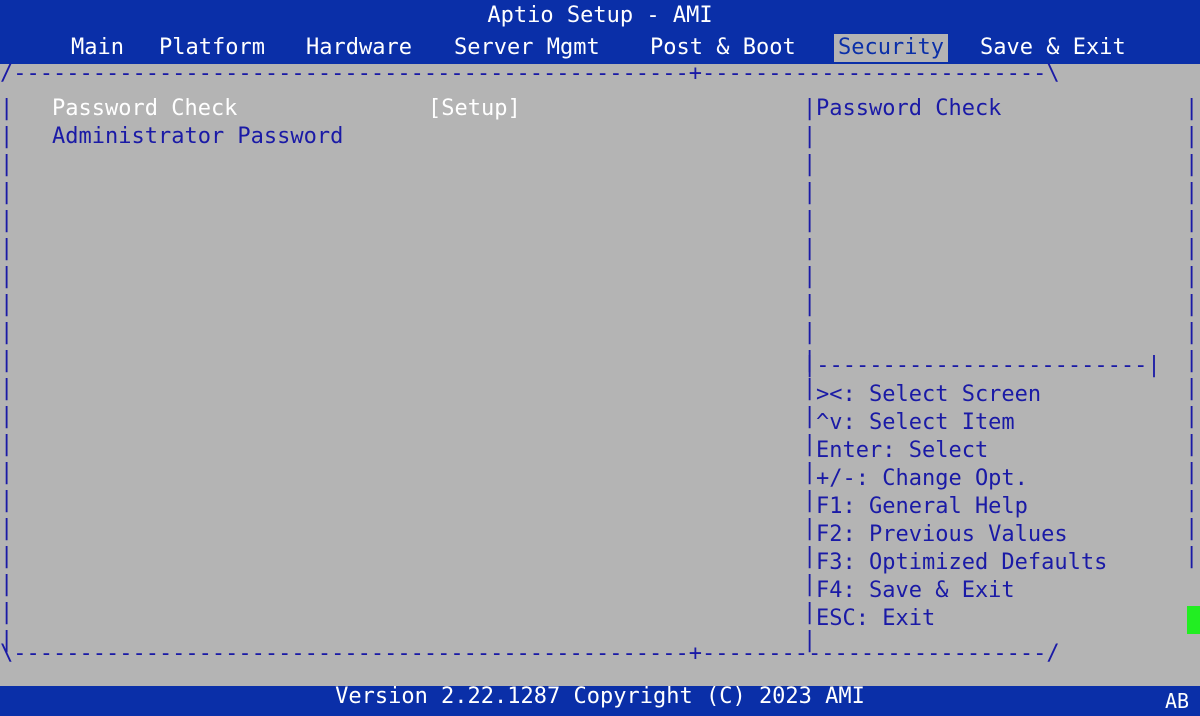 This screenshot has height=716, width=1200. What do you see at coordinates (922, 506) in the screenshot?
I see `help-key-general-help: F1: General Help` at bounding box center [922, 506].